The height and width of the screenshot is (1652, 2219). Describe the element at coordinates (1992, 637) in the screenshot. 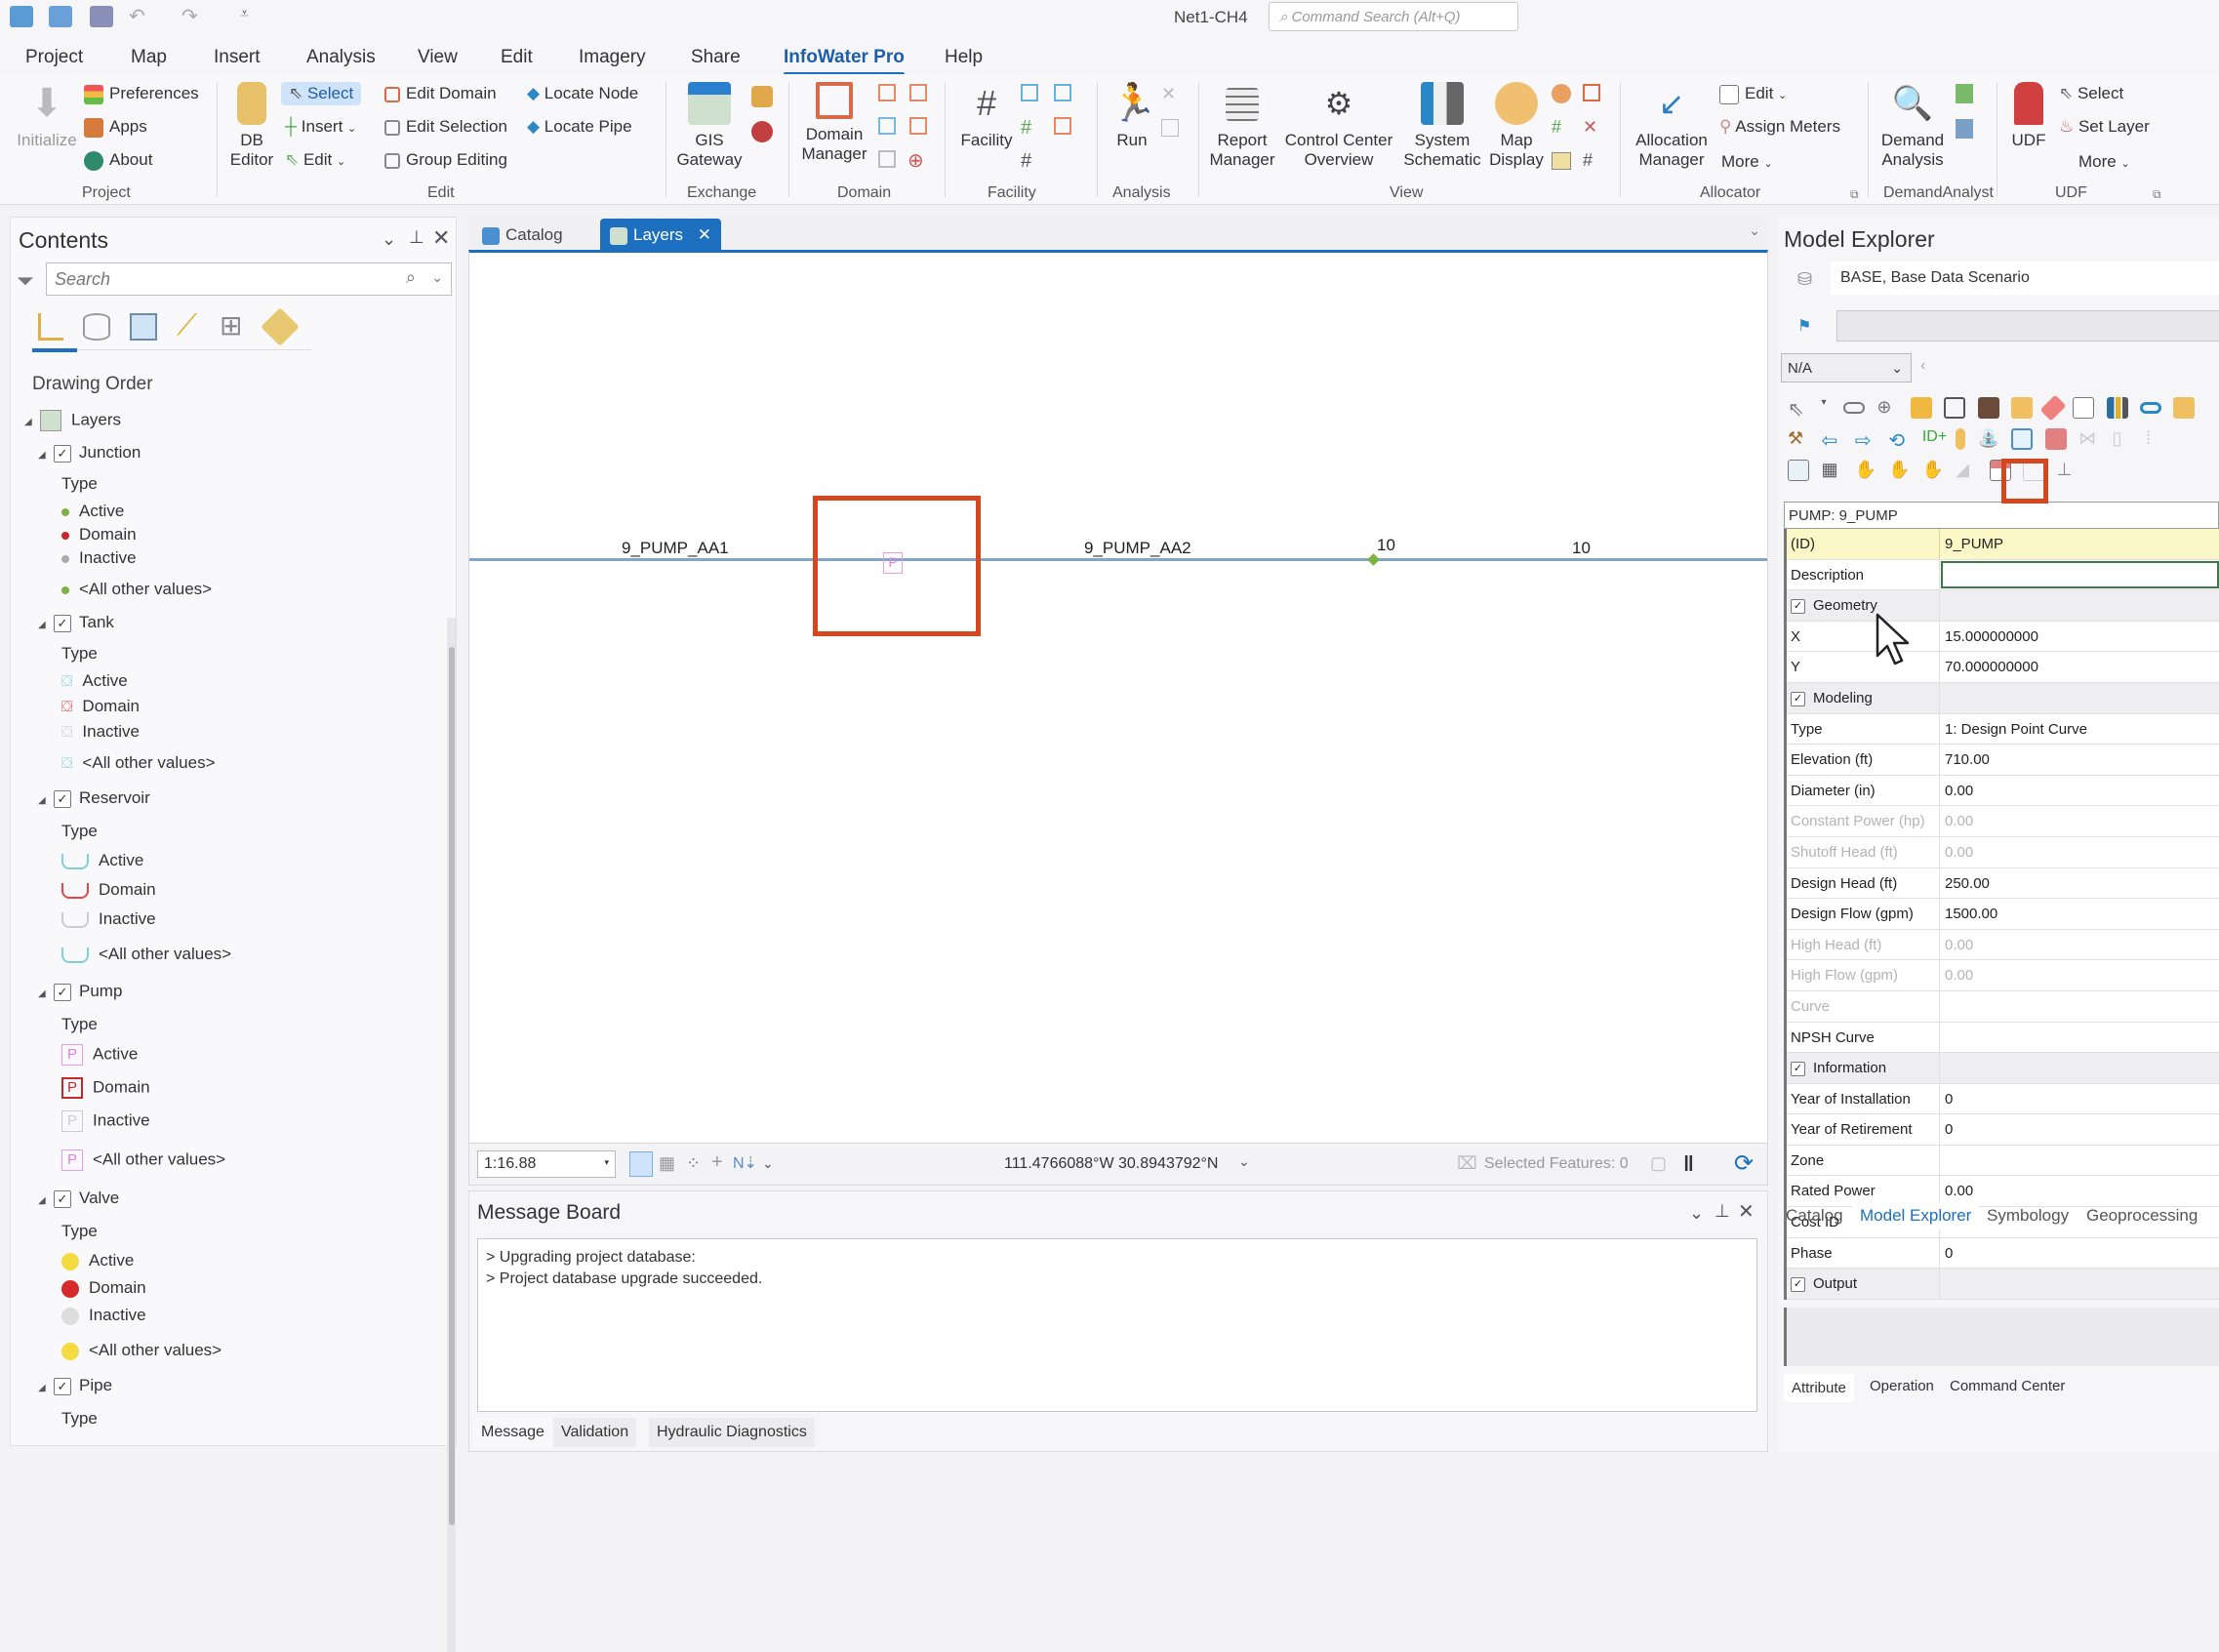

I see `property-value: 15.000000000` at that location.